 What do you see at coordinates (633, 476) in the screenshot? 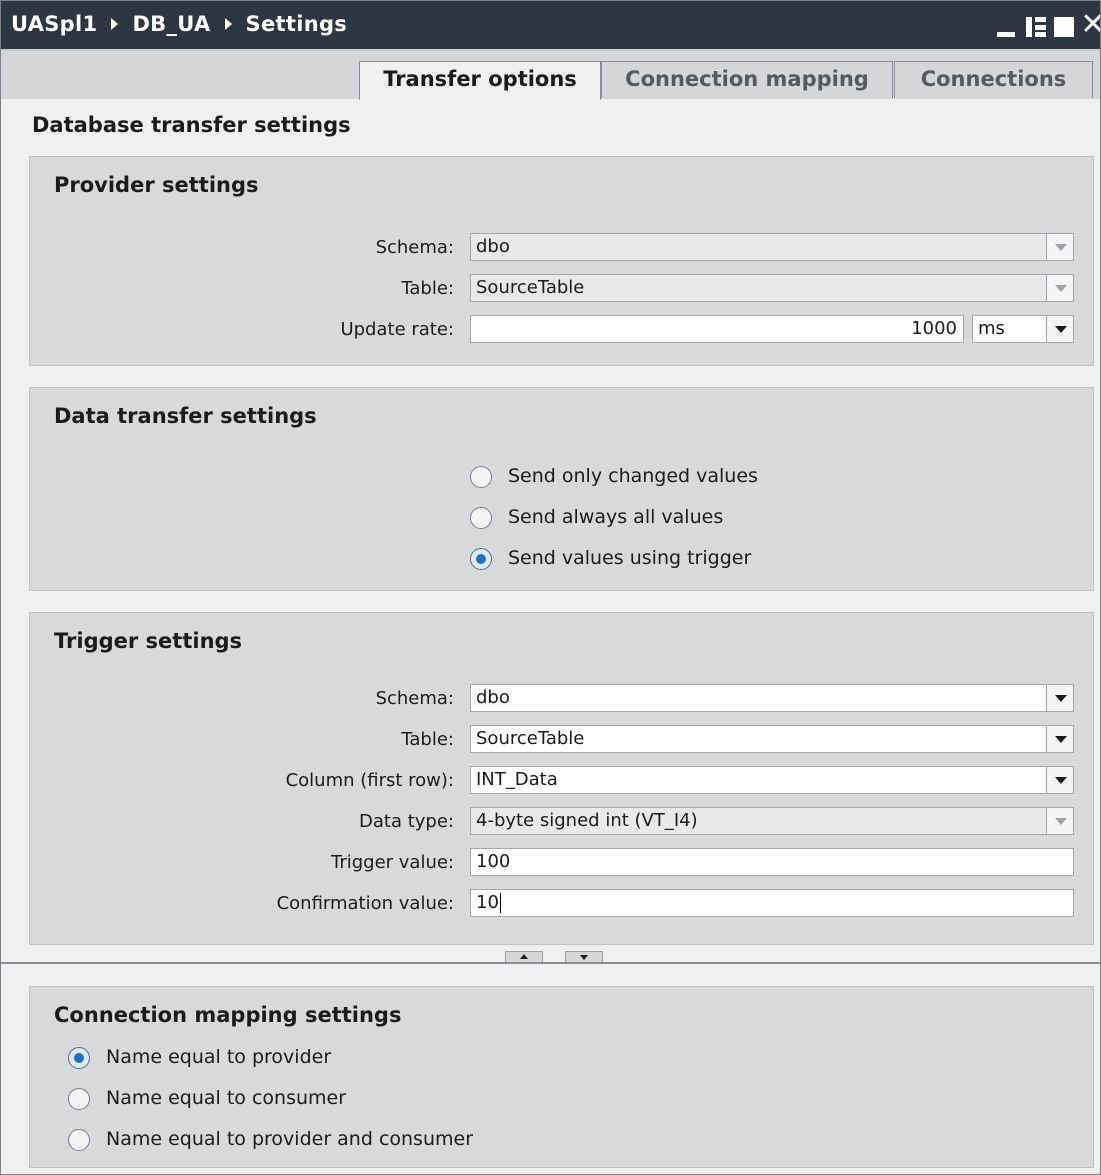
I see `radio-label: Send only changed values` at bounding box center [633, 476].